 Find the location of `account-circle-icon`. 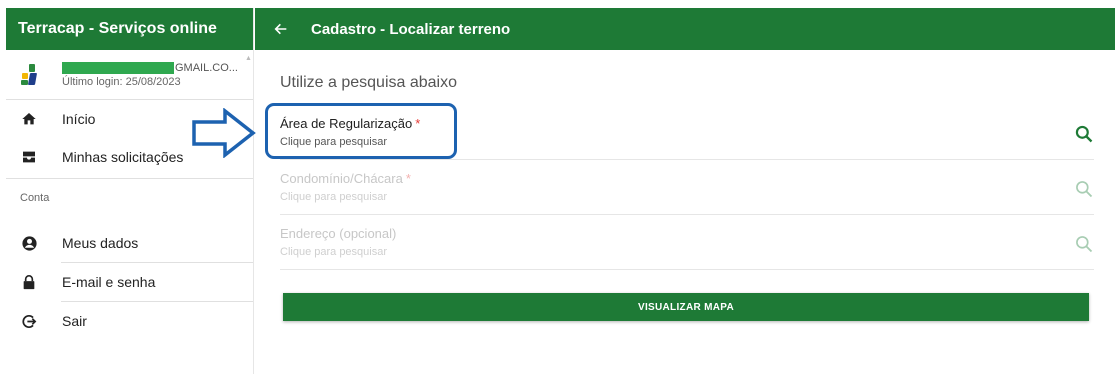

account-circle-icon is located at coordinates (29, 243).